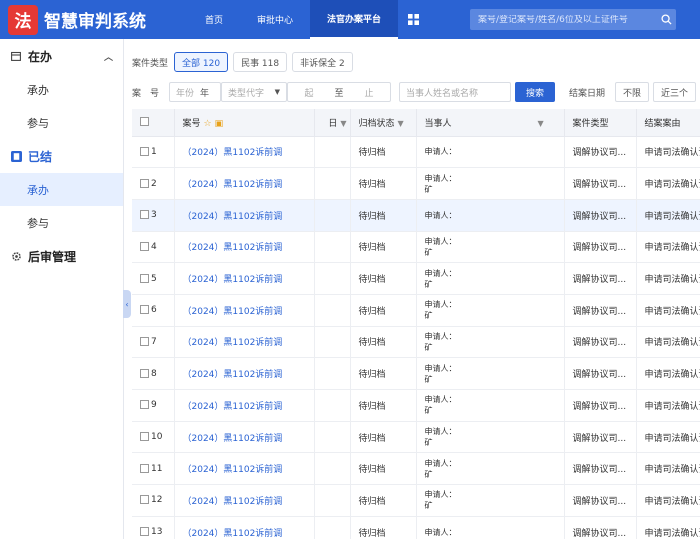 This screenshot has height=539, width=700. What do you see at coordinates (416, 152) in the screenshot?
I see `table-row: 1 （2024）黑1102诉前调 待归档申请人： 调解协议司...申请司法确认调` at bounding box center [416, 152].